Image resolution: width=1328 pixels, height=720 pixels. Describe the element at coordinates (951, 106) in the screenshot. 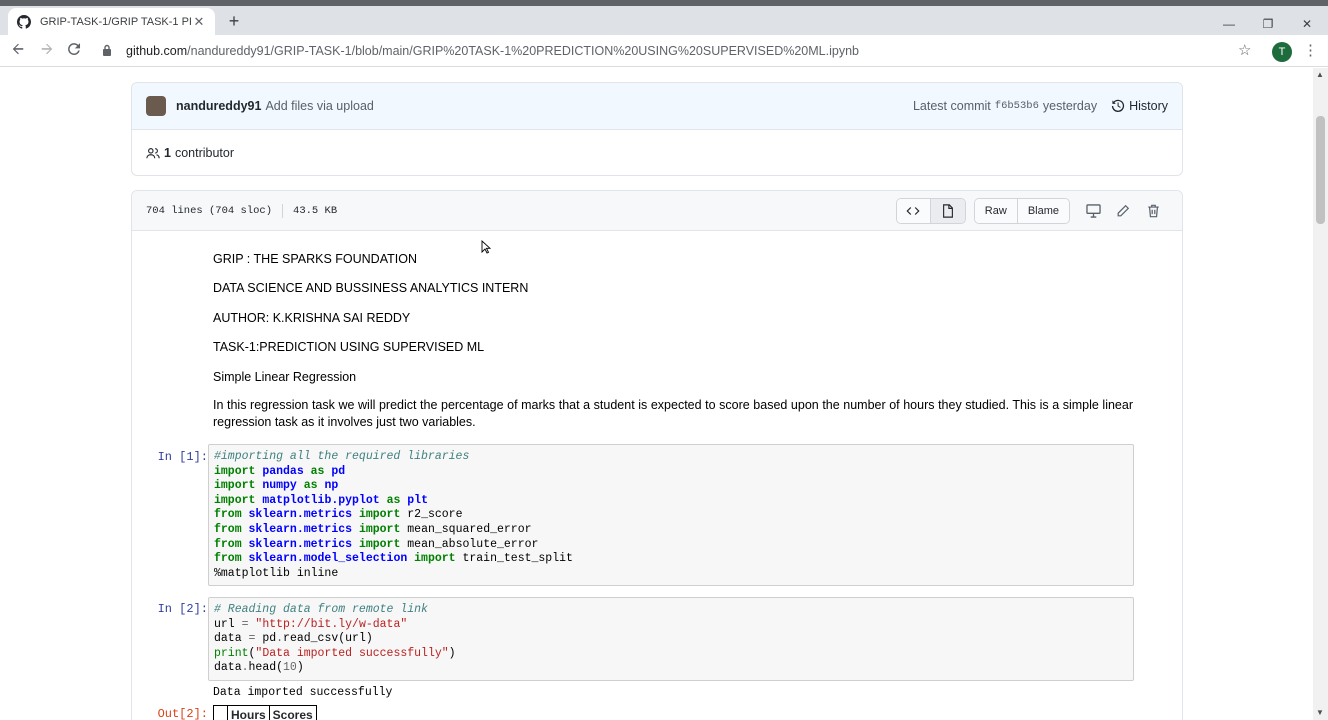

I see `latest-commit-label: Latest commit` at that location.